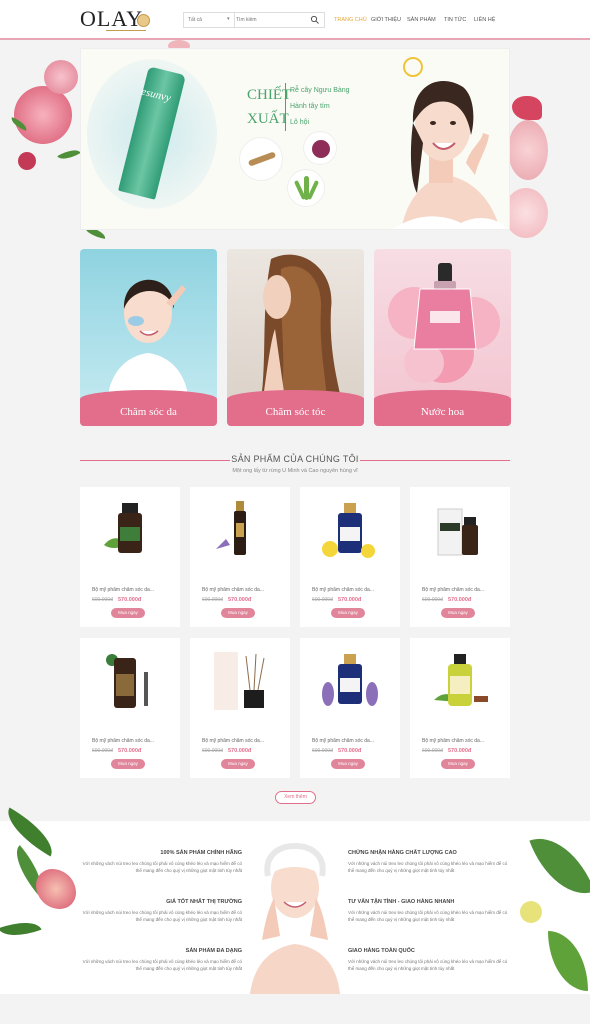 The image size is (590, 1024). Describe the element at coordinates (271, 20) in the screenshot. I see `search-input` at that location.